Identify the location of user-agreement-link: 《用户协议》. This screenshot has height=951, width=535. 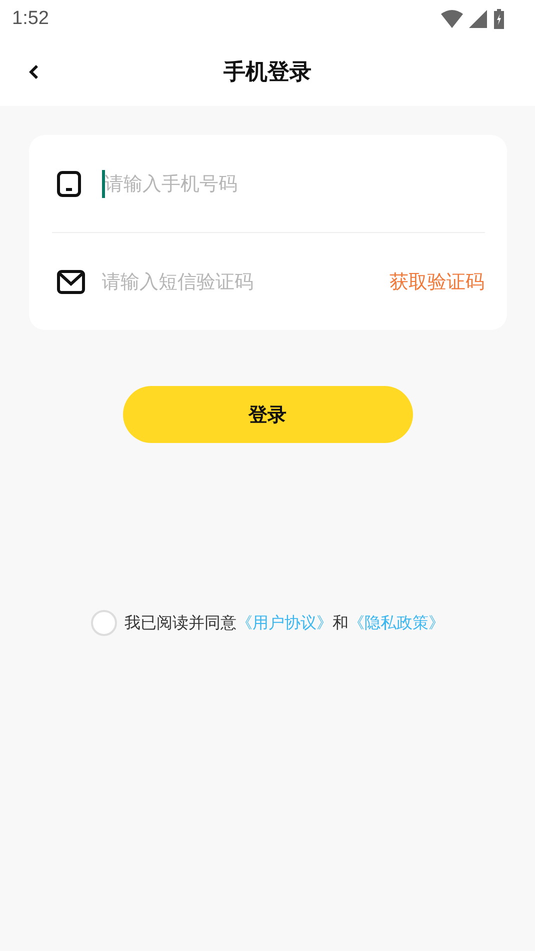
(284, 622).